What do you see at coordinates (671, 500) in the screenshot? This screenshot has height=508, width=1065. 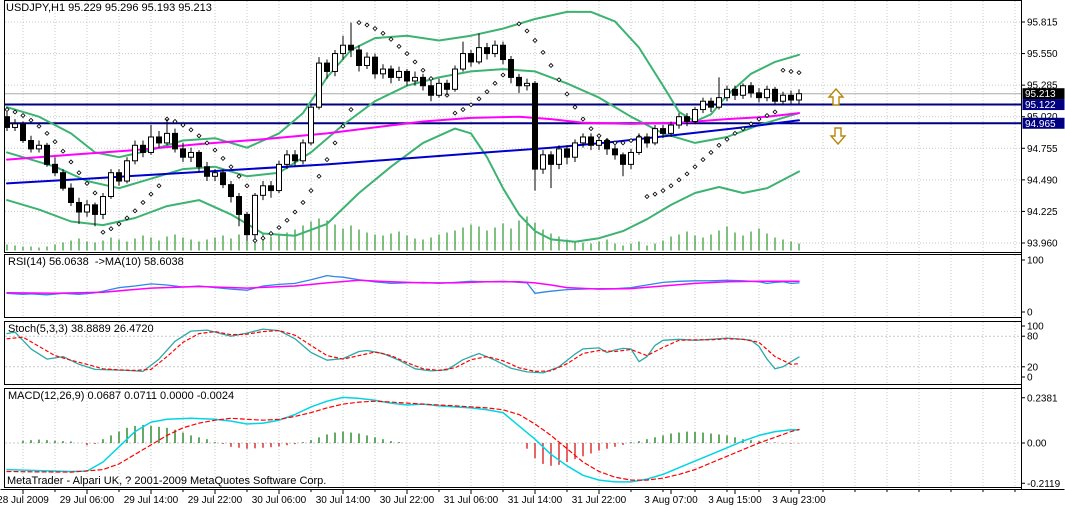 I see `svg-text: 3 Aug 07:00` at bounding box center [671, 500].